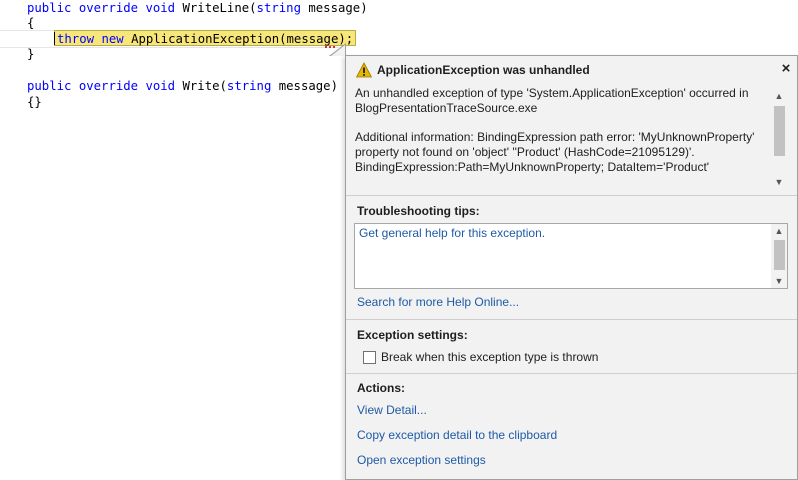 The width and height of the screenshot is (798, 480). Describe the element at coordinates (338, 50) in the screenshot. I see `popup-pointer-fill` at that location.